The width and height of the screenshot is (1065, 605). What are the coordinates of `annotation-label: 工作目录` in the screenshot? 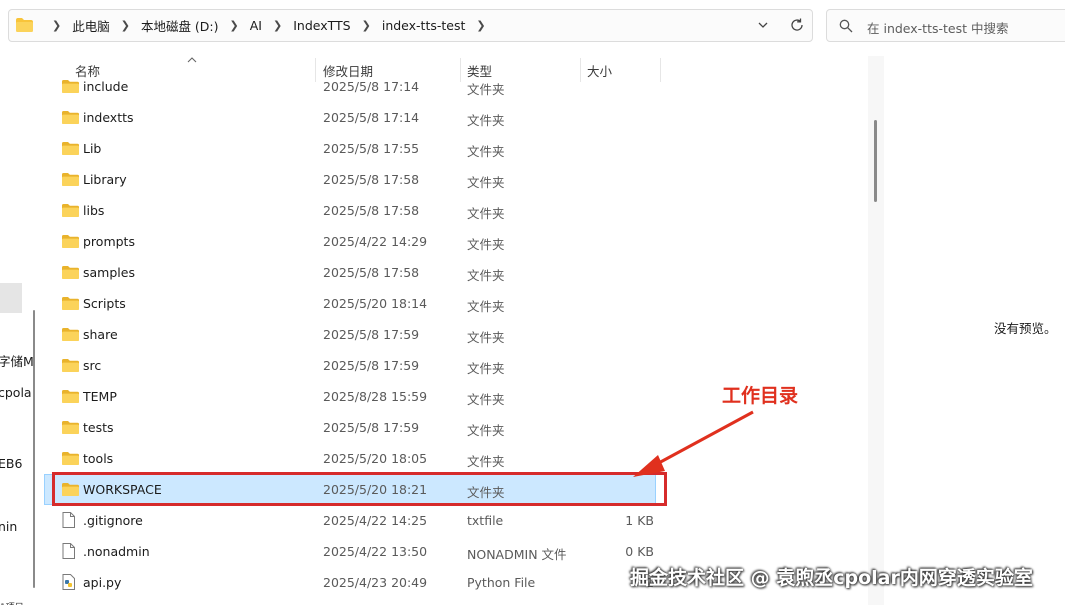 It's located at (760, 396).